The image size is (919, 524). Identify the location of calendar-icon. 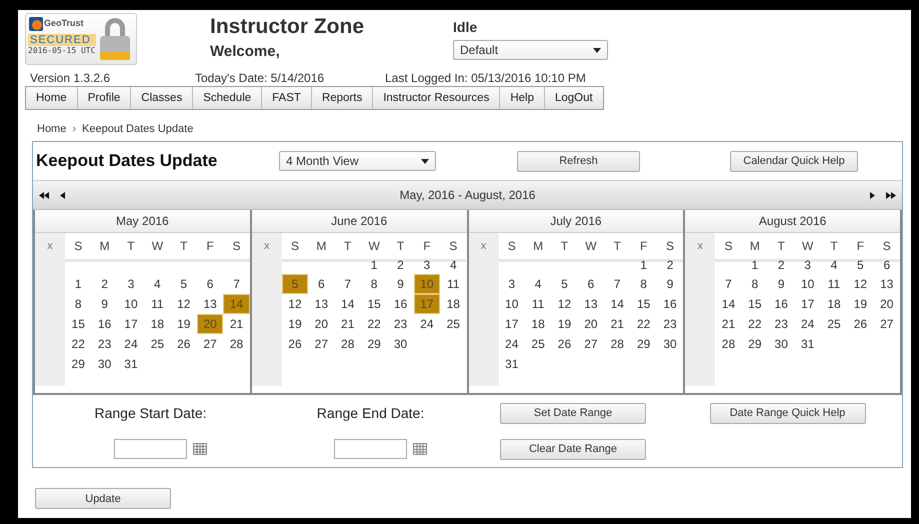
(200, 449).